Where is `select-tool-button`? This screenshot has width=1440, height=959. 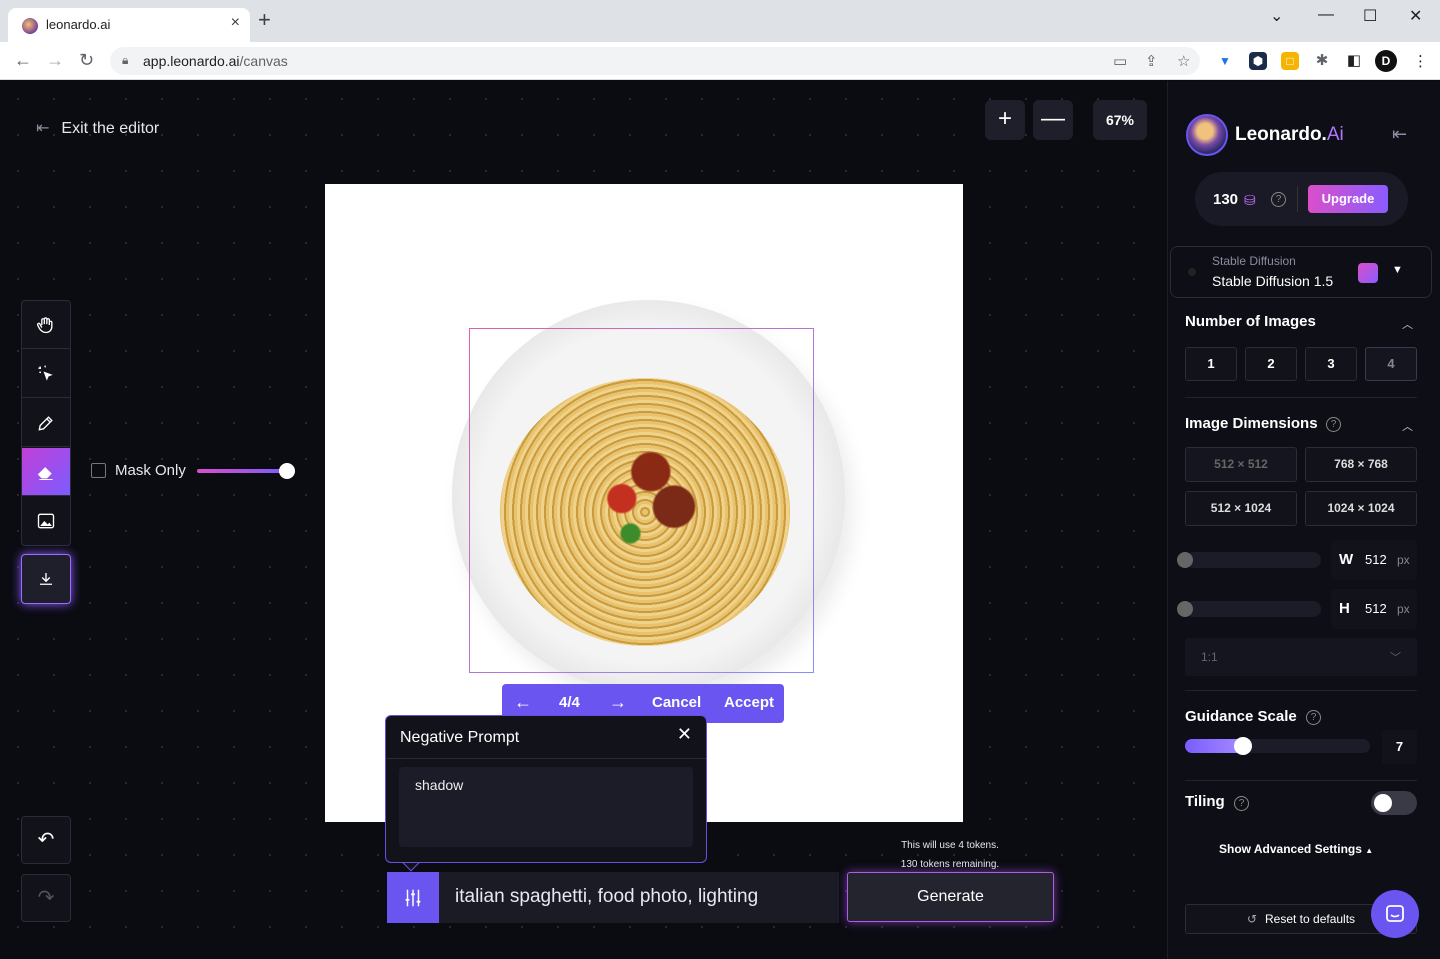 select-tool-button is located at coordinates (46, 374).